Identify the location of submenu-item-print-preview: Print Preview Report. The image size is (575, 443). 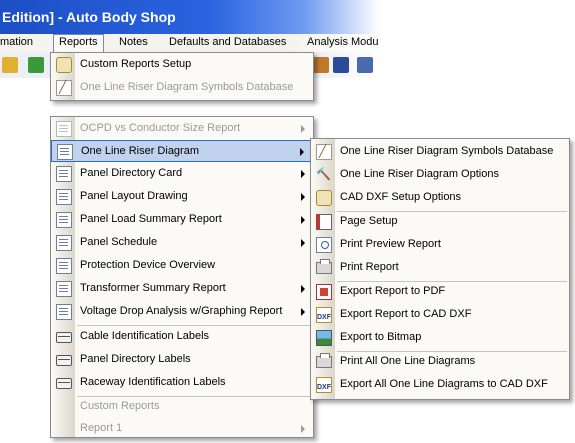
(440, 245).